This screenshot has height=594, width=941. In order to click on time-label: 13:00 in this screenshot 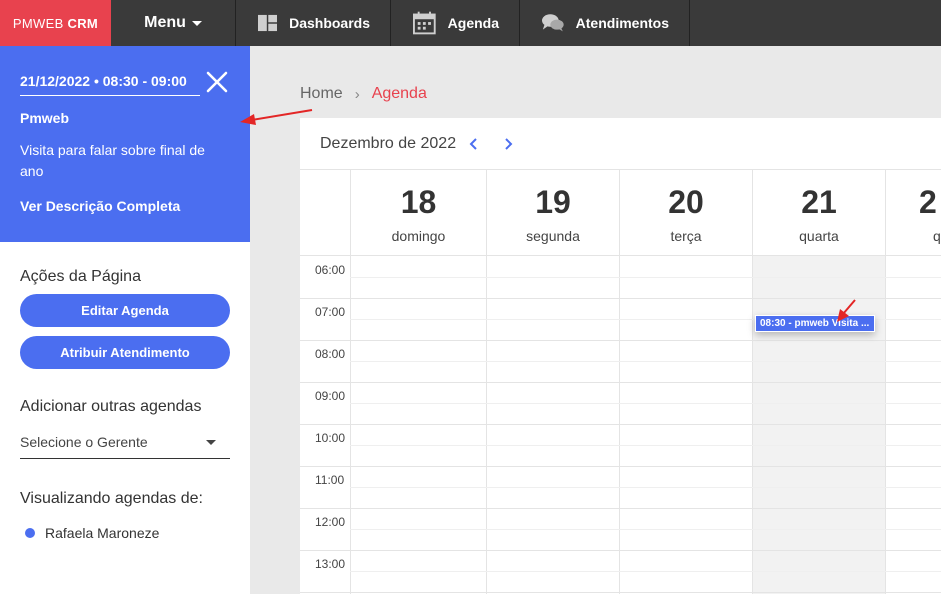, I will do `click(330, 564)`.